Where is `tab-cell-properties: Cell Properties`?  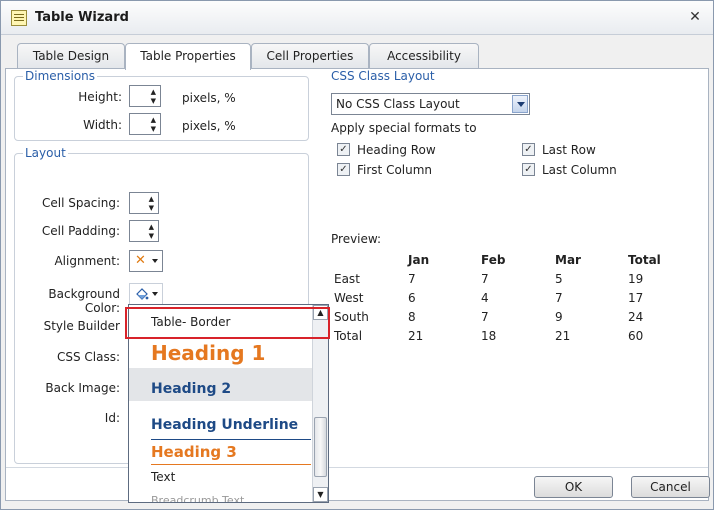
tab-cell-properties: Cell Properties is located at coordinates (310, 56).